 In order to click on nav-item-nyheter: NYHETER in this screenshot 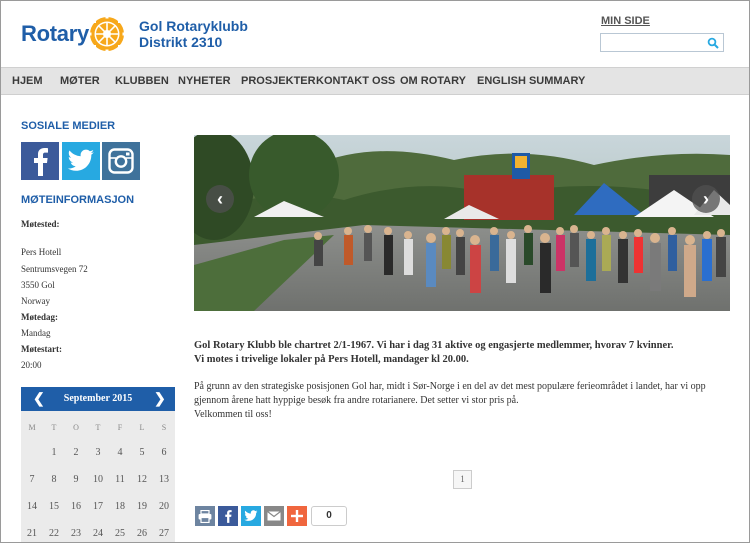, I will do `click(204, 81)`.